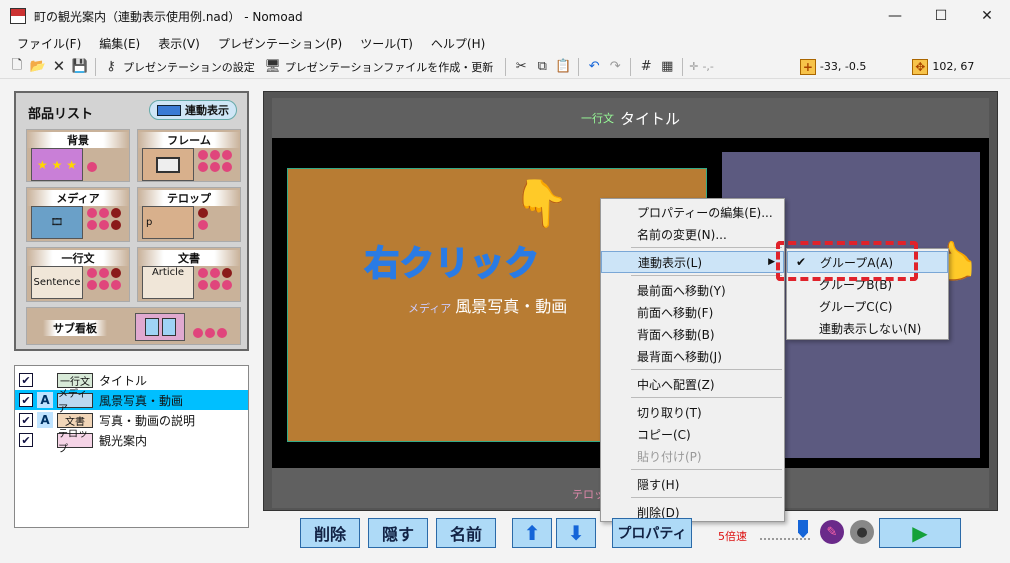 The image size is (1010, 563). What do you see at coordinates (131, 420) in the screenshot?
I see `layer-row: ✔ A 文書 写真・動画の説明` at bounding box center [131, 420].